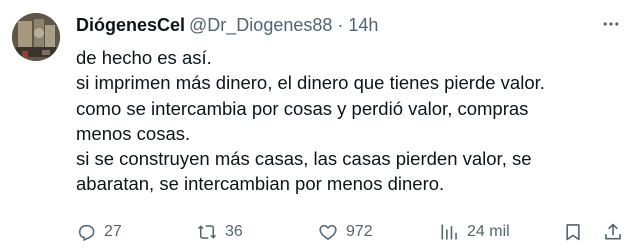 Image resolution: width=633 pixels, height=252 pixels. I want to click on views-count: 24 mil, so click(488, 231).